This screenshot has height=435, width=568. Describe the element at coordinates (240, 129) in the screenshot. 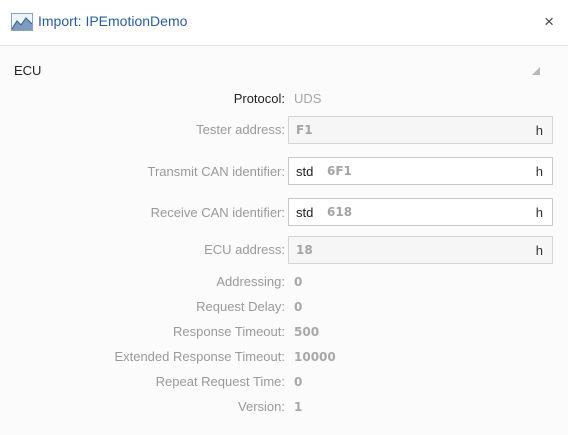

I see `tester-address-label: Tester address:` at that location.